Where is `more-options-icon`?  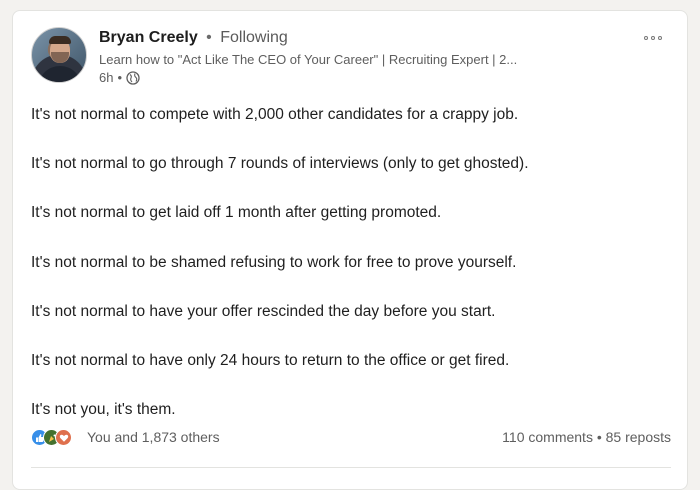
more-options-icon is located at coordinates (653, 38).